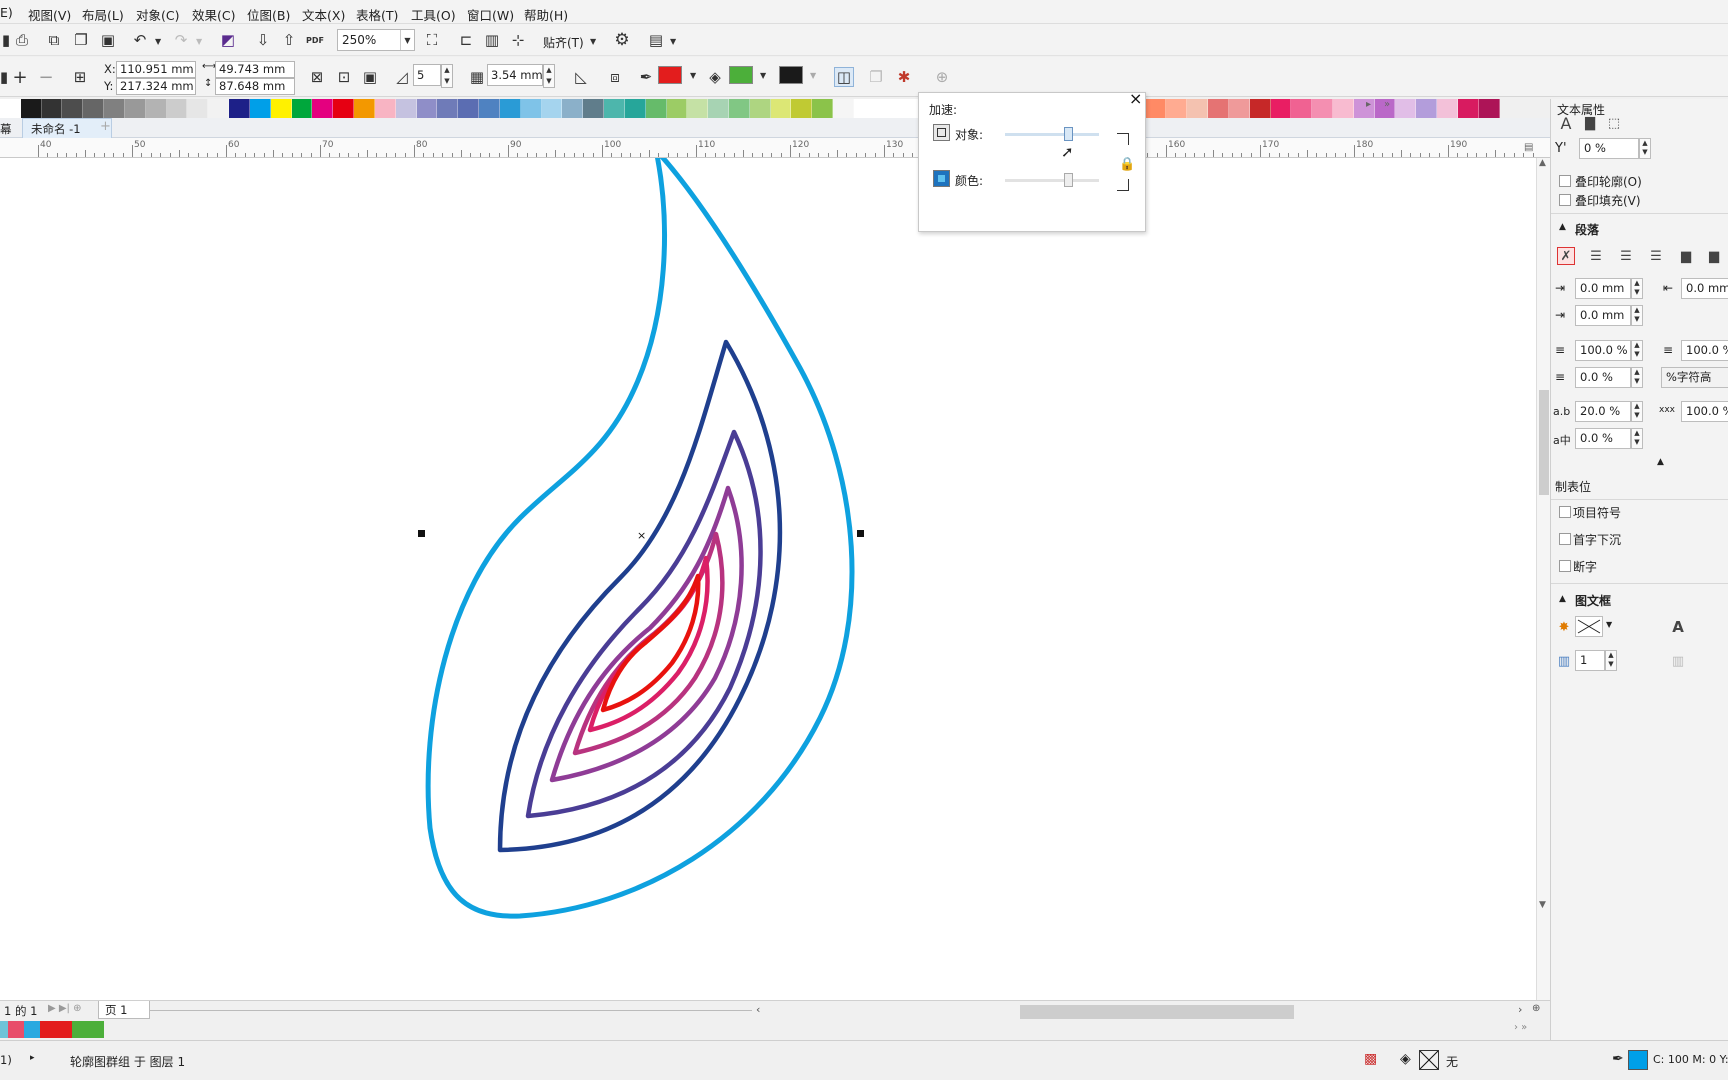  Describe the element at coordinates (156, 69) in the screenshot. I see `x-position-field: 110.951 mm` at that location.